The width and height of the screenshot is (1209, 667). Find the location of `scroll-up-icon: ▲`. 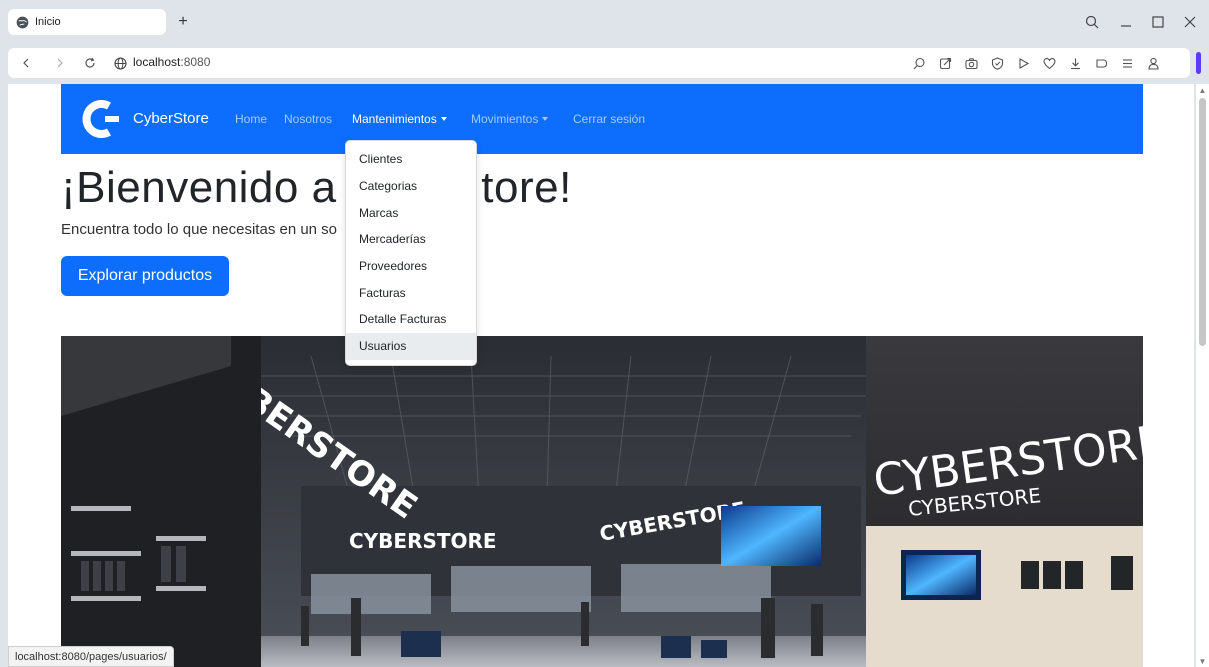

scroll-up-icon: ▲ is located at coordinates (1202, 90).